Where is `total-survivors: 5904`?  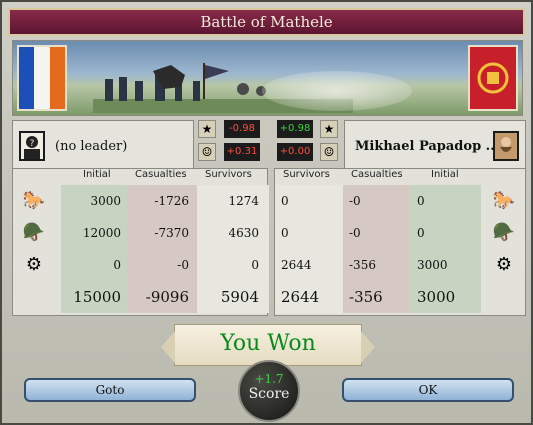
total-survivors: 5904 is located at coordinates (233, 297).